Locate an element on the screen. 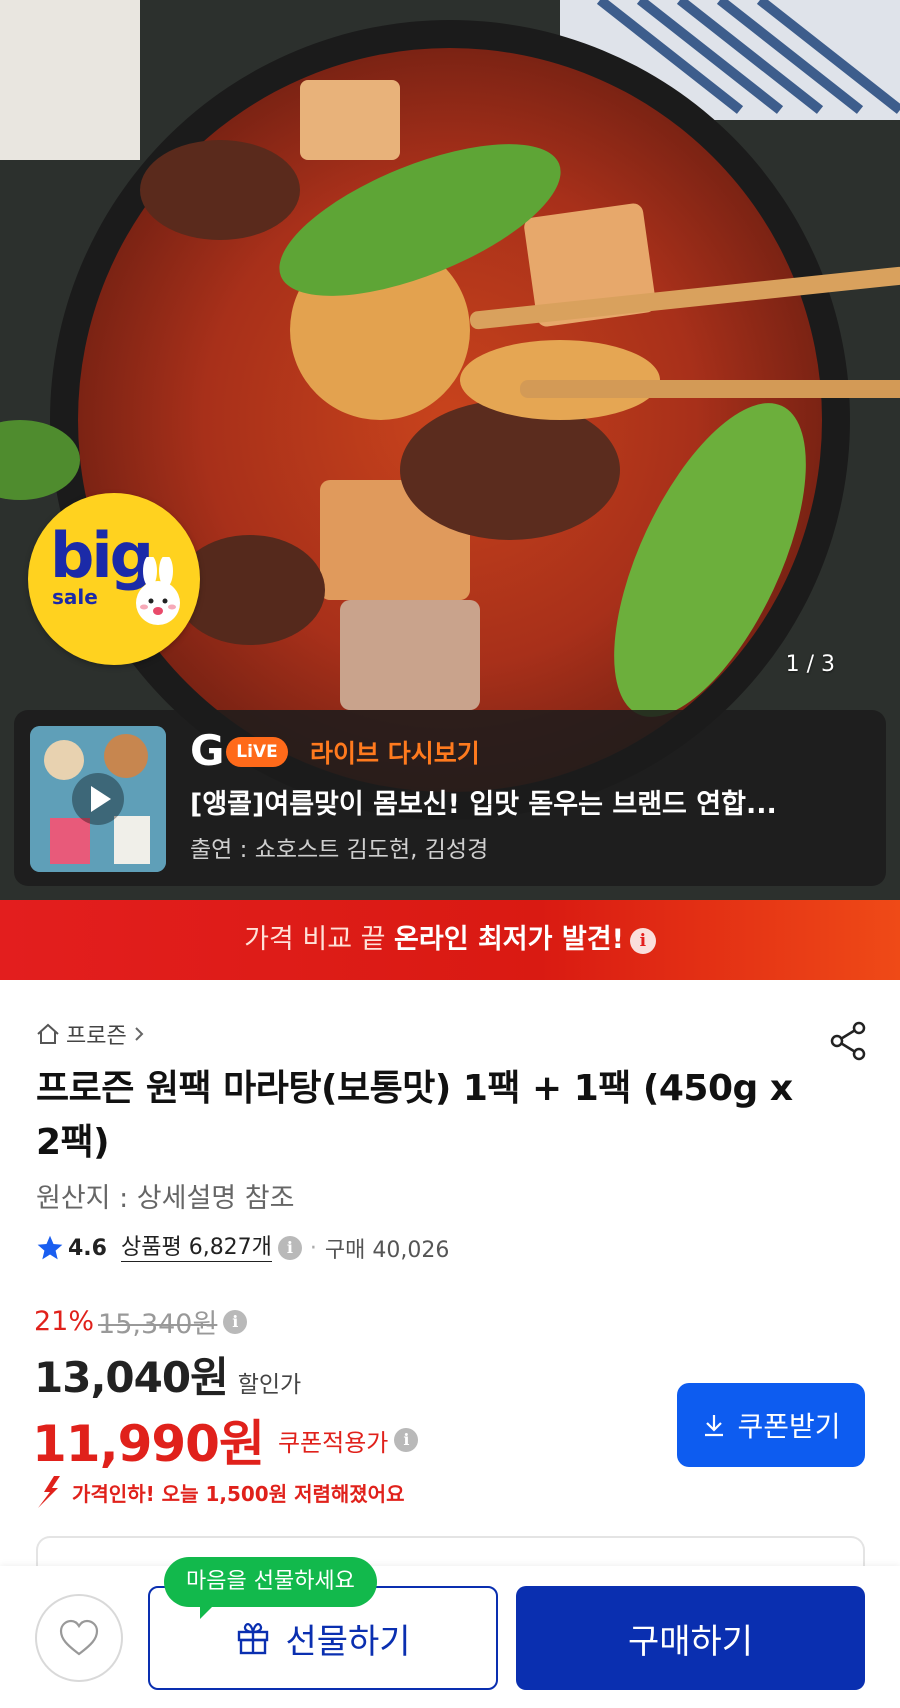 Image resolution: width=900 pixels, height=1708 pixels. buy-button: 구매하기 is located at coordinates (690, 1638).